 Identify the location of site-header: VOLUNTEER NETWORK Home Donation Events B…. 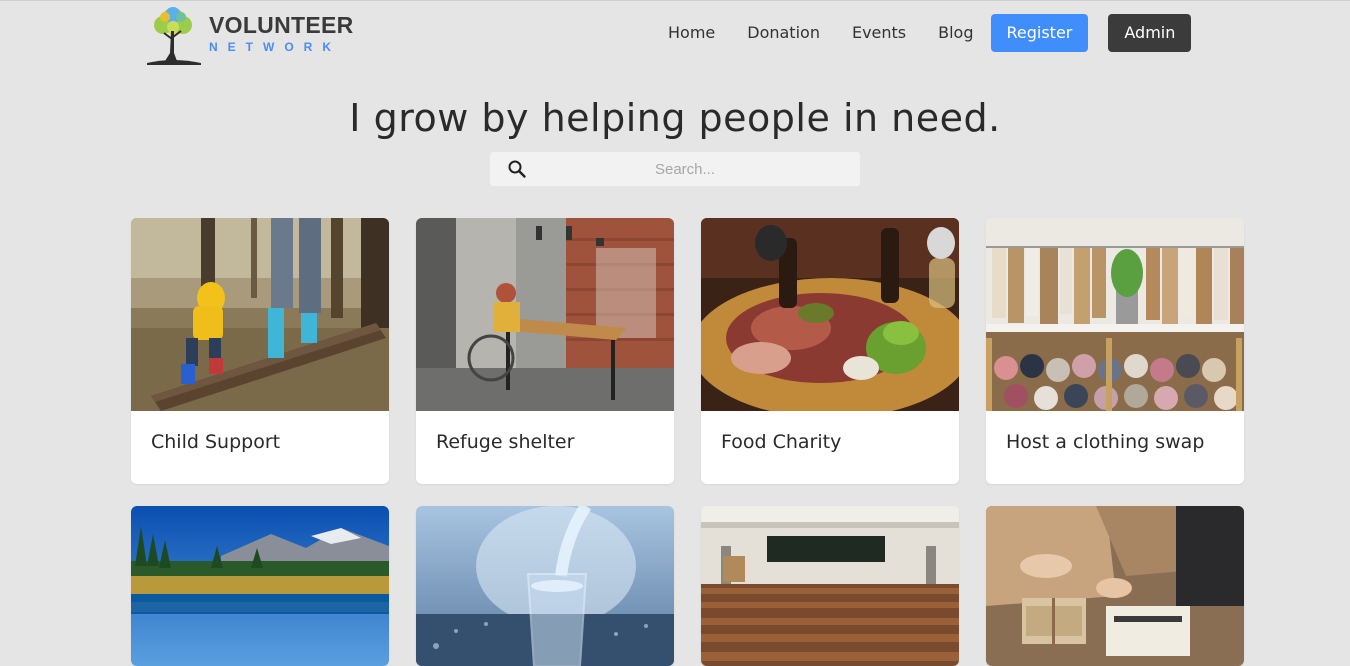
(675, 34).